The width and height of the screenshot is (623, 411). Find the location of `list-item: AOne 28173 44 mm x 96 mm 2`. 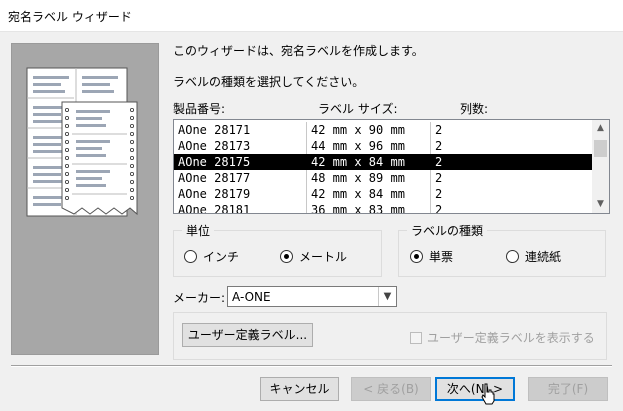

list-item: AOne 28173 44 mm x 96 mm 2 is located at coordinates (383, 146).